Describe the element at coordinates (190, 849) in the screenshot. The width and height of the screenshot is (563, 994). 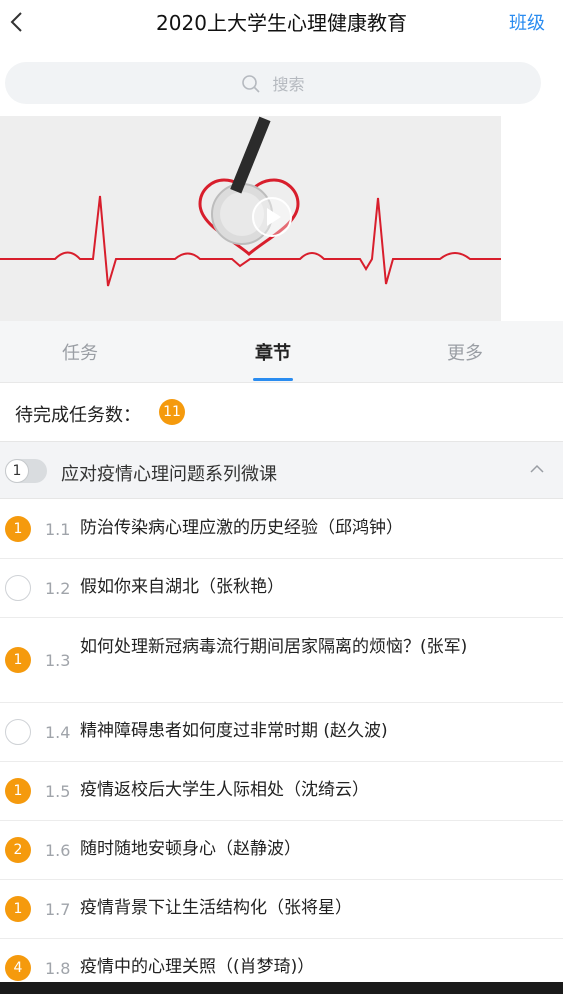
I see `lesson-title: 随时随地安顿身心（赵静波）` at that location.